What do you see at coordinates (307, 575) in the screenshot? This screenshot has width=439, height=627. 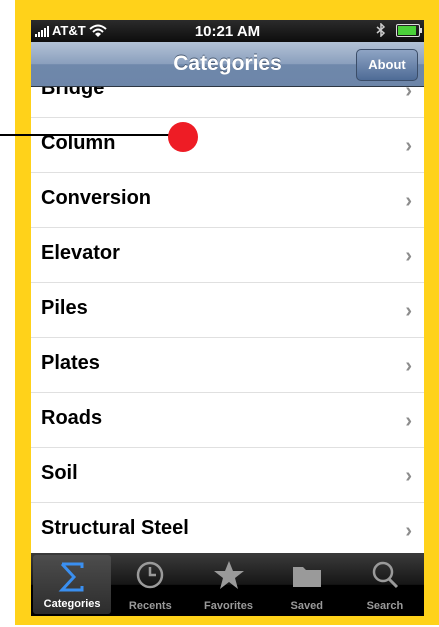 I see `folder-icon` at bounding box center [307, 575].